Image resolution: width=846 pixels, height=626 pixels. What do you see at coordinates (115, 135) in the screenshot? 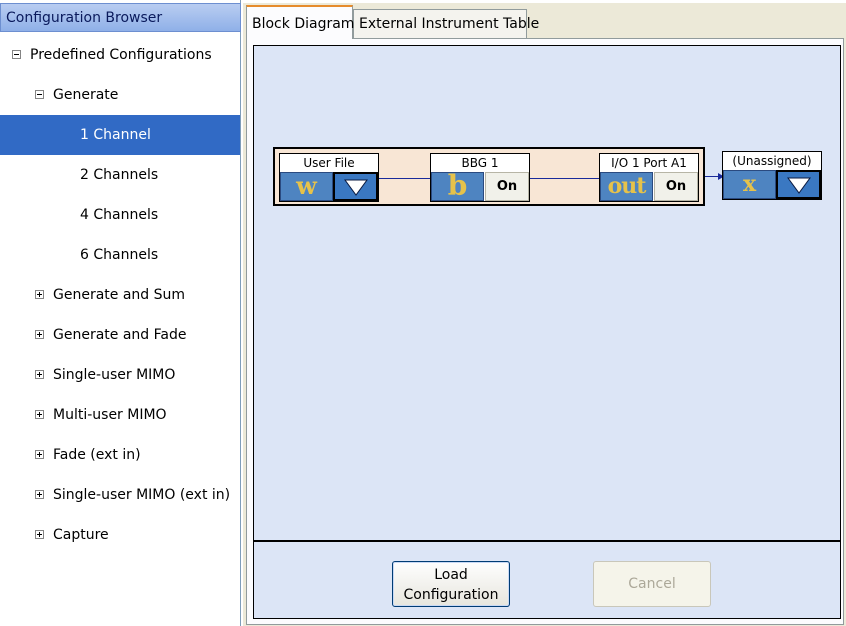
I see `tree-item-label: 1 Channel` at bounding box center [115, 135].